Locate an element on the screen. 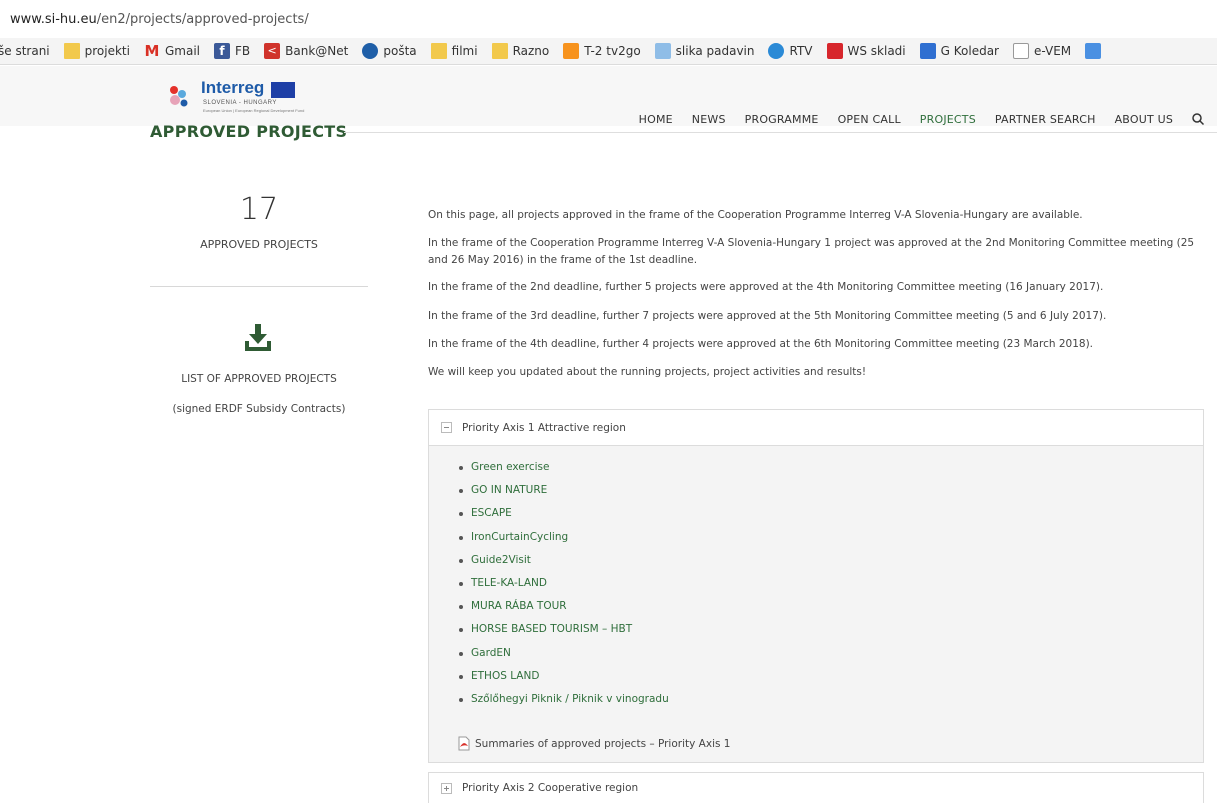 The width and height of the screenshot is (1217, 803). bookmark-item: T-2 tv2go is located at coordinates (602, 51).